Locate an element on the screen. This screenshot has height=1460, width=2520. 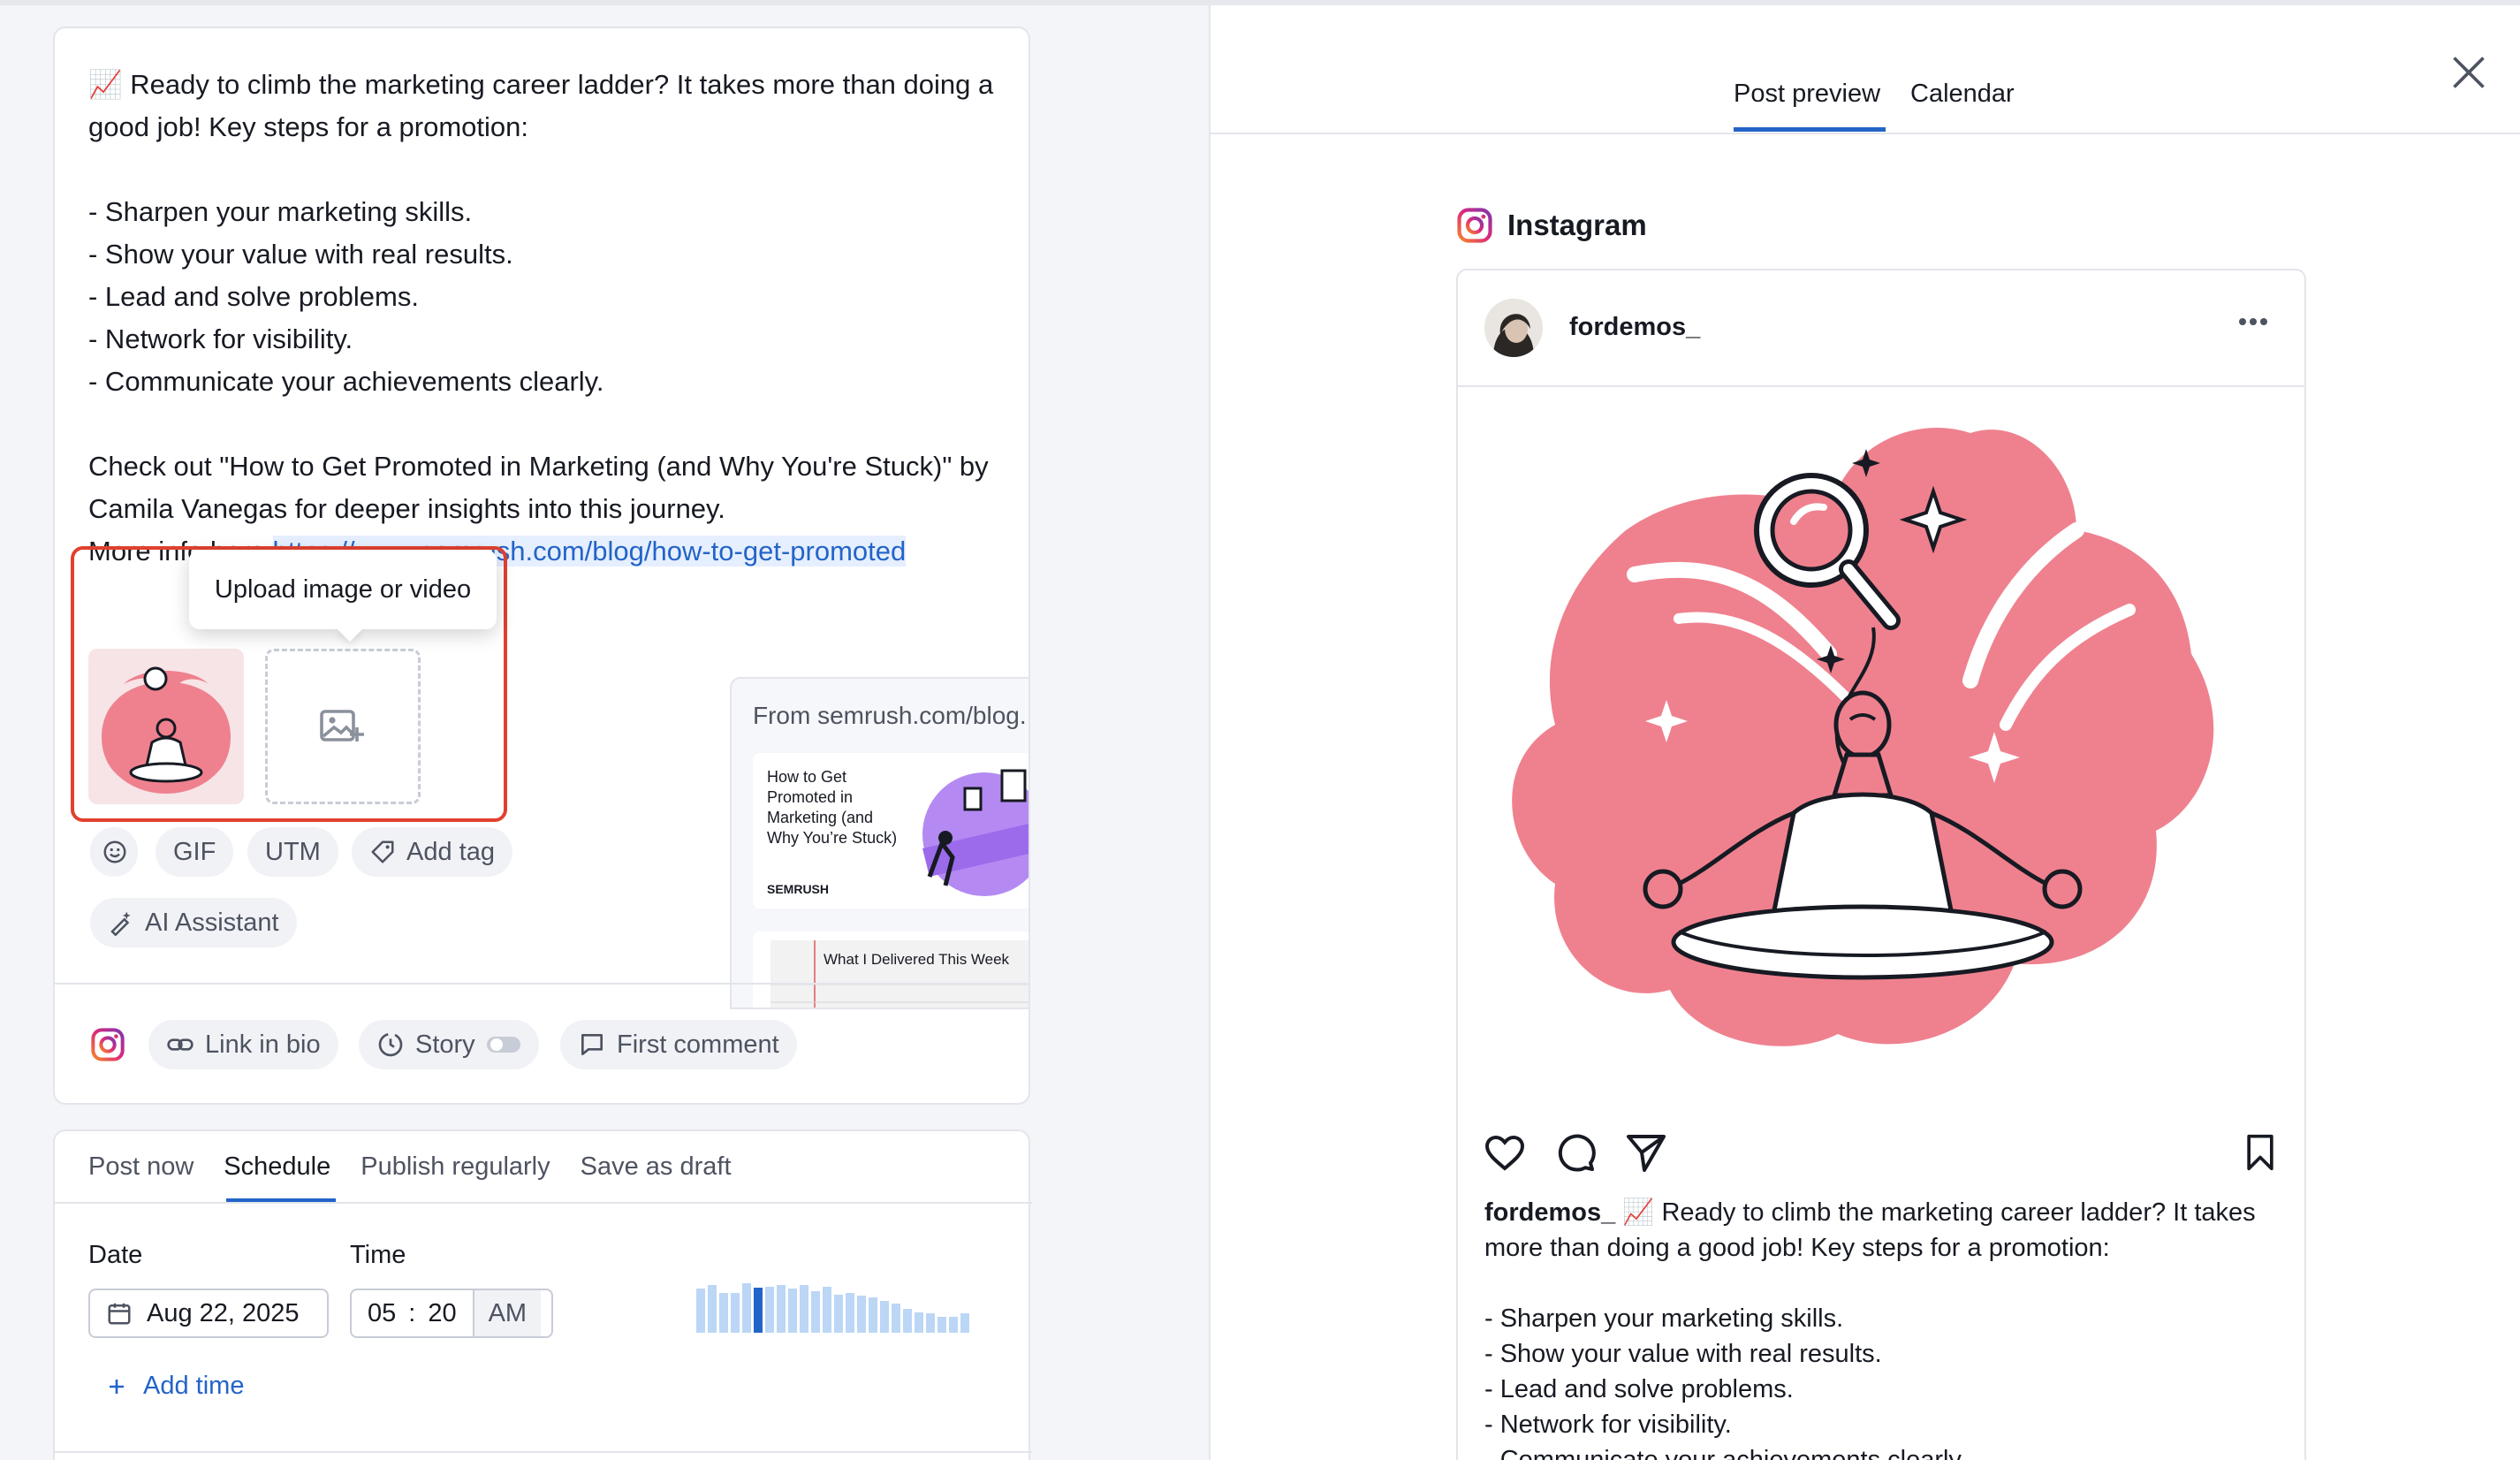
gif-label: GIF is located at coordinates (194, 851).